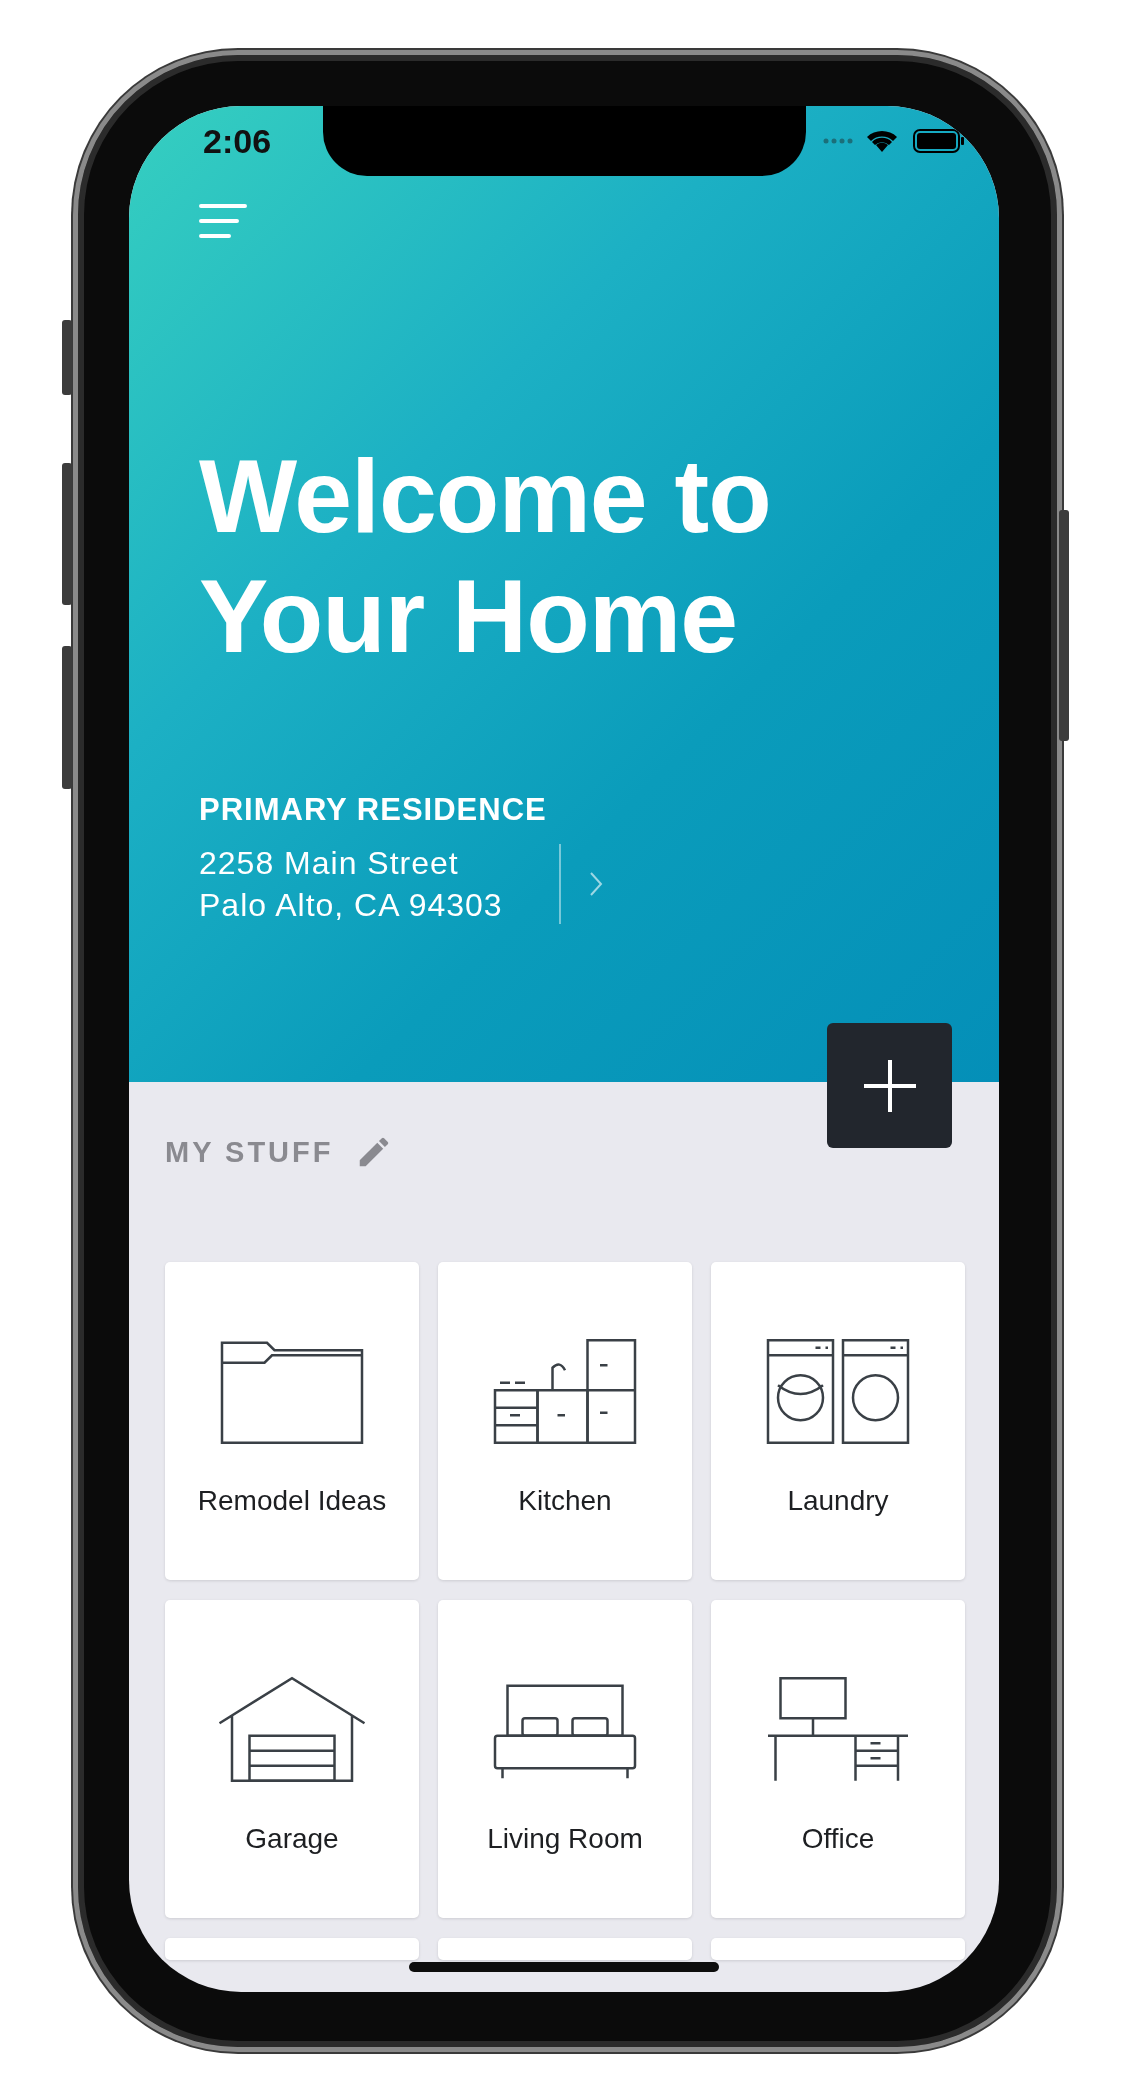 The height and width of the screenshot is (2082, 1125). Describe the element at coordinates (292, 1759) in the screenshot. I see `room-tile: Garage` at that location.